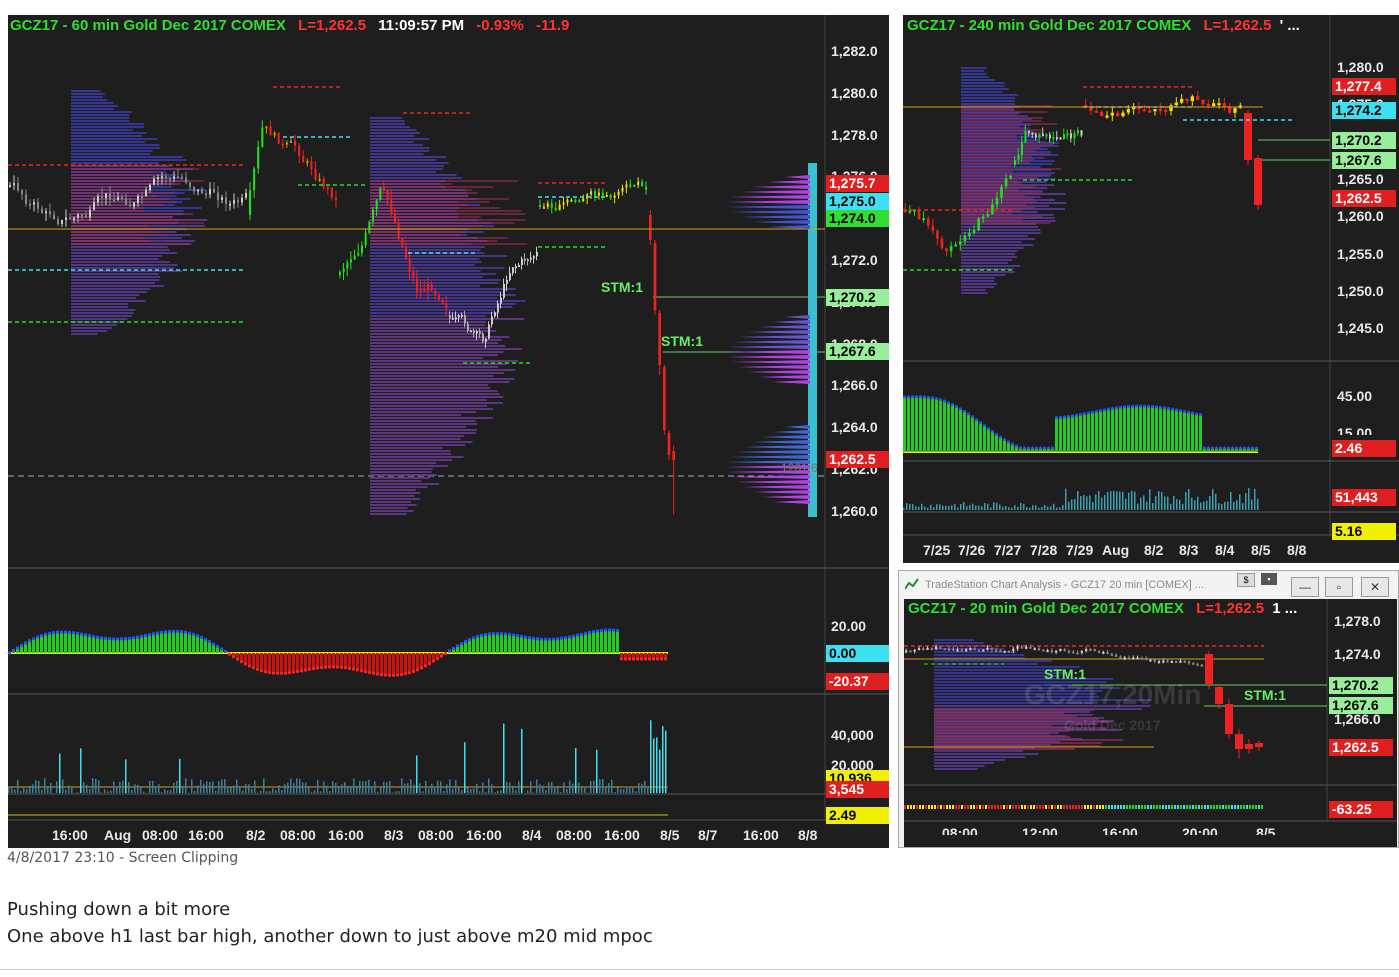 The width and height of the screenshot is (1399, 977). Describe the element at coordinates (1360, 328) in the screenshot. I see `price-axis-label: 1,245.0` at that location.